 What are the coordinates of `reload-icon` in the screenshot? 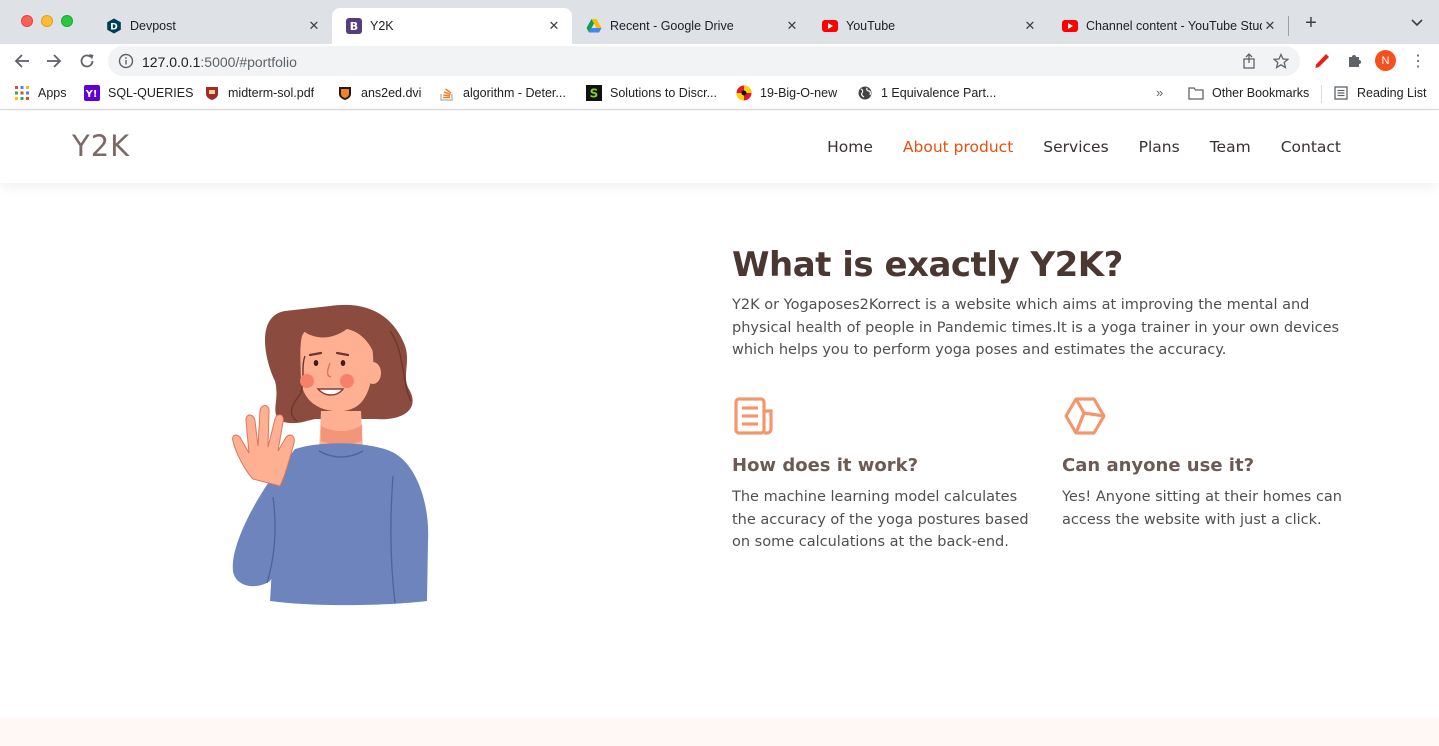 It's located at (87, 61).